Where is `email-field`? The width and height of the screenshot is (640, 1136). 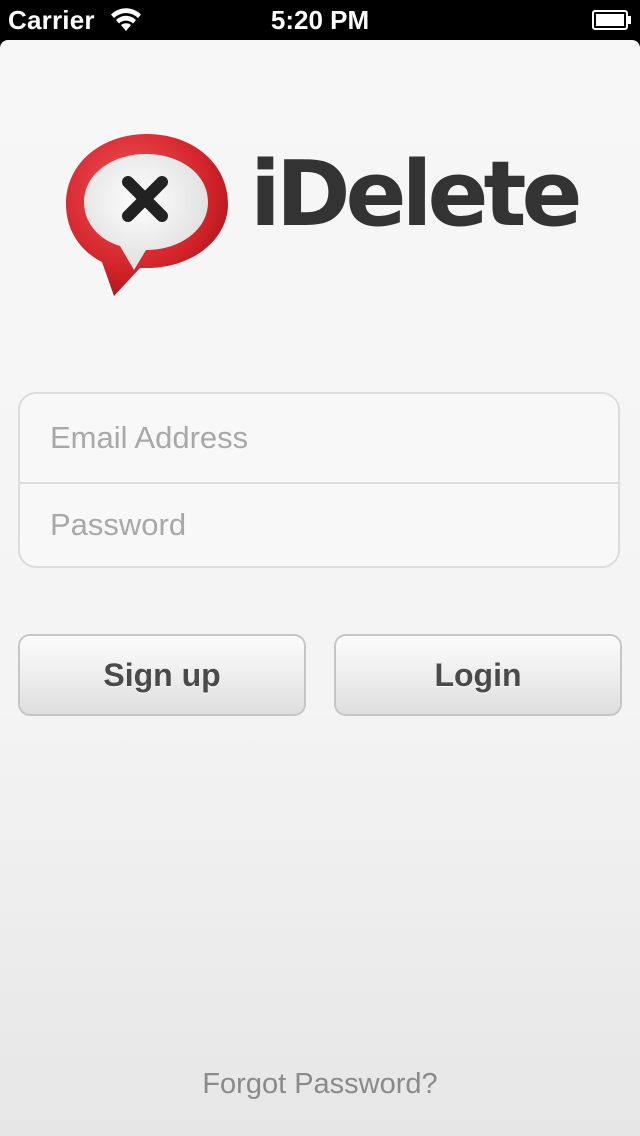 email-field is located at coordinates (320, 438).